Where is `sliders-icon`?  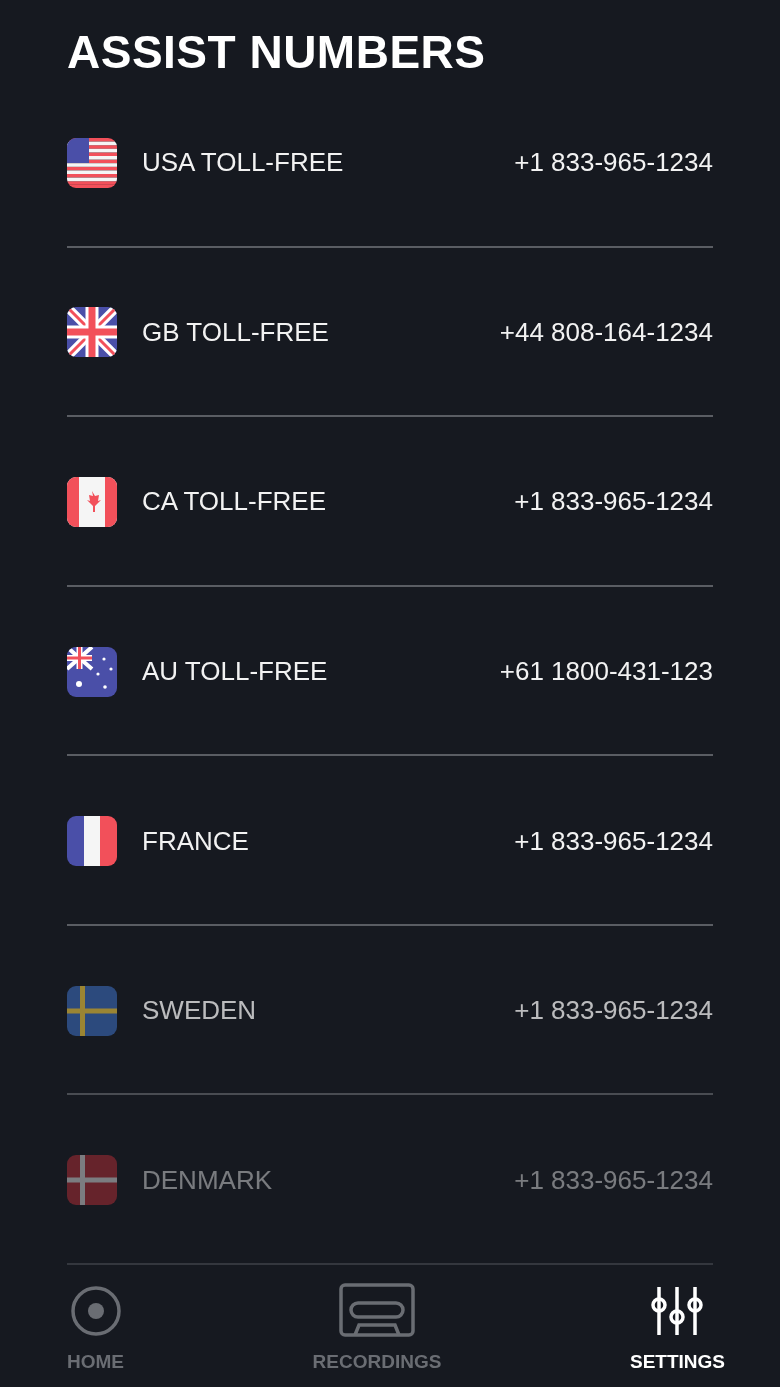
sliders-icon is located at coordinates (677, 1311).